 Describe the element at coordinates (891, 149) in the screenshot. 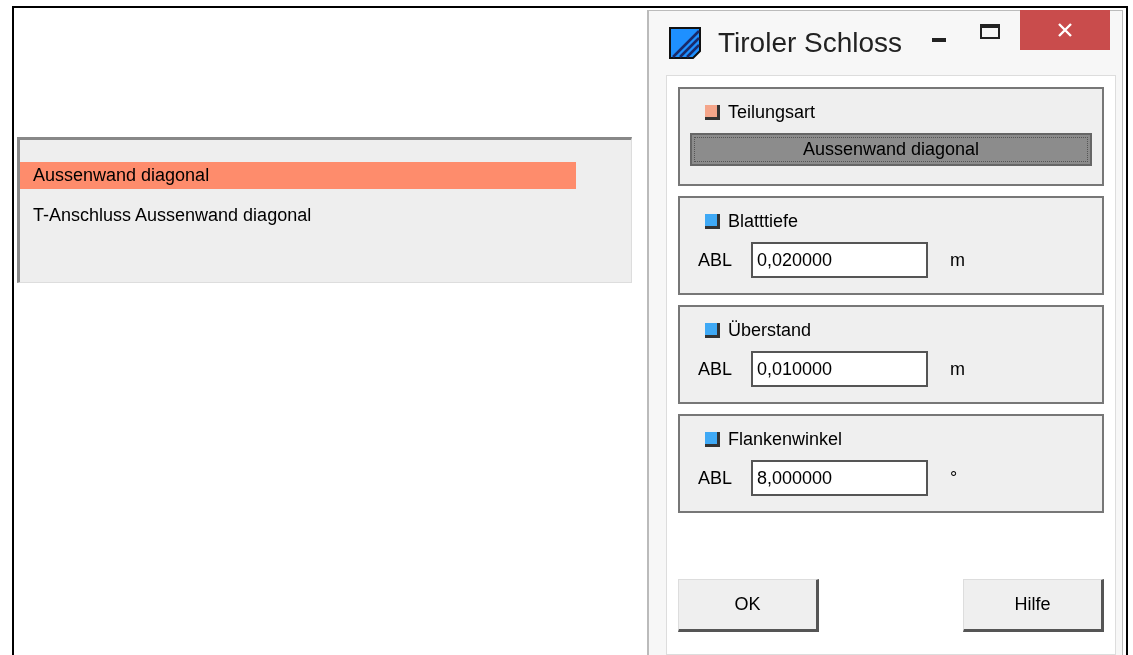

I see `choice-button: Aussenwand diagonal` at that location.